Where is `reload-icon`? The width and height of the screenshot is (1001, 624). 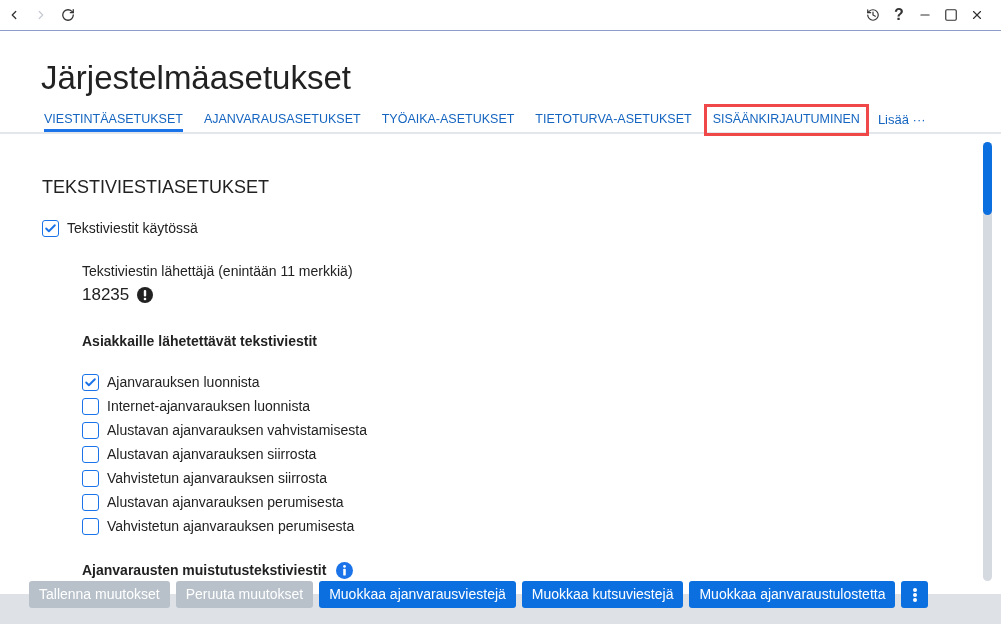 reload-icon is located at coordinates (68, 15).